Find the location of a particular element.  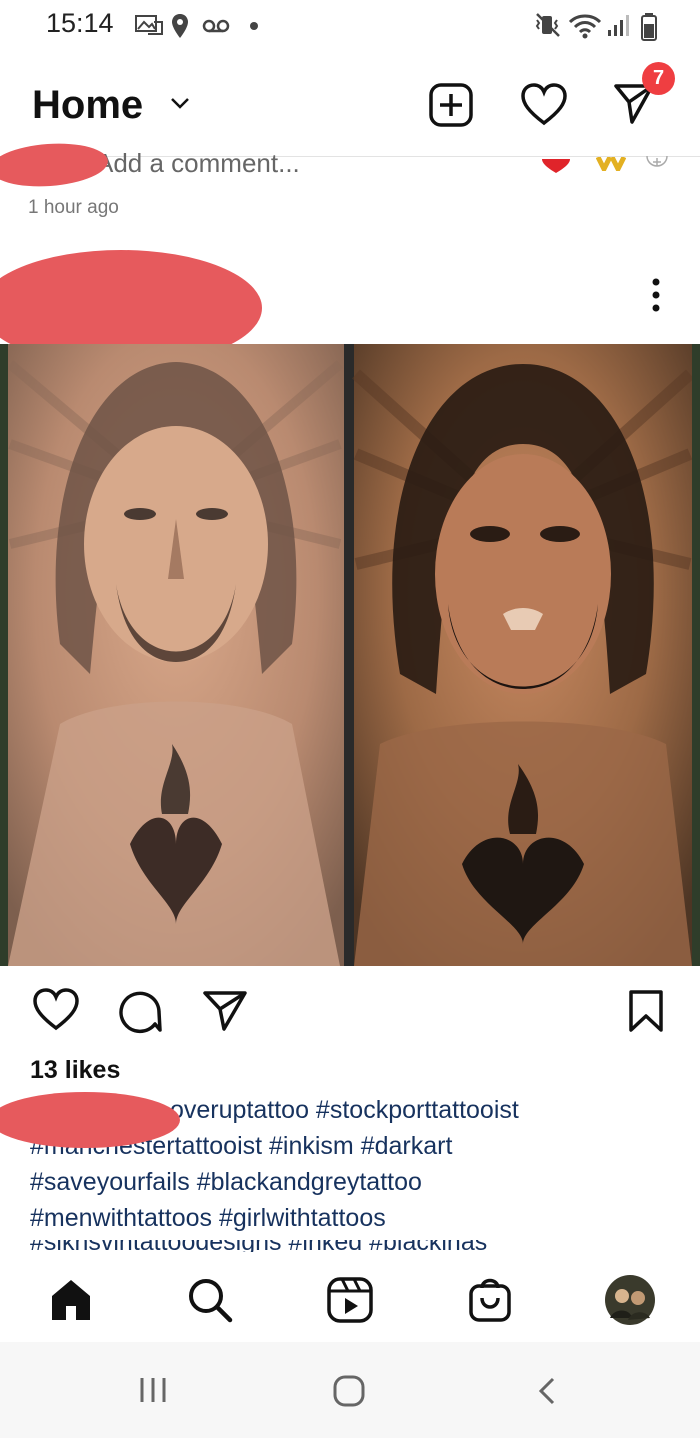

search-icon is located at coordinates (210, 1300).